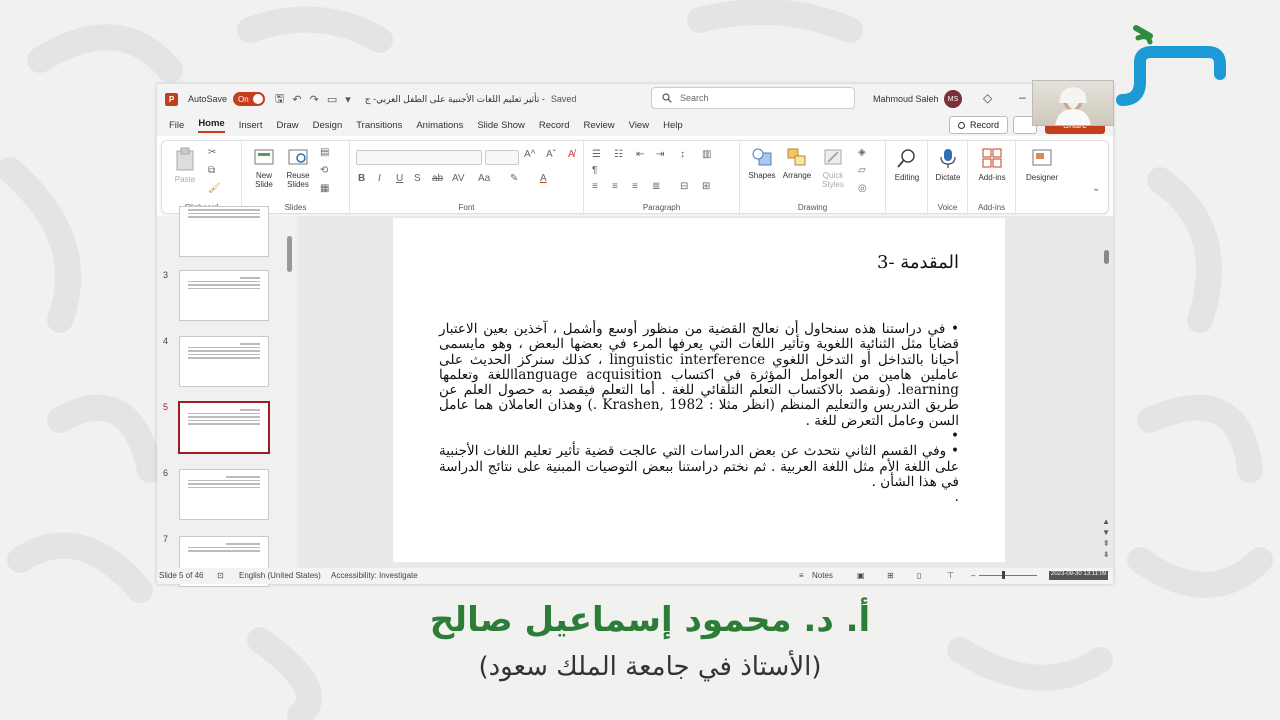 Image resolution: width=1280 pixels, height=720 pixels. I want to click on minimize-icon: –, so click(1022, 97).